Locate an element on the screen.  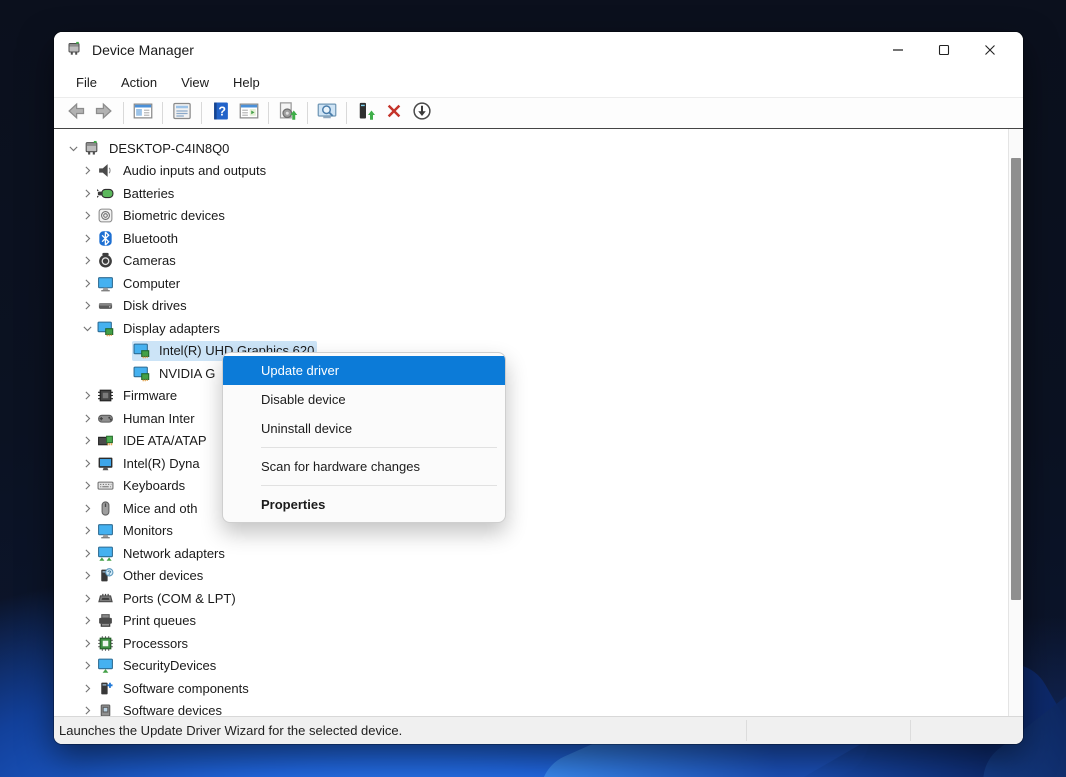
tree-item-body: DESKTOP-C4IN8Q0 is located at coordinates (157, 148).